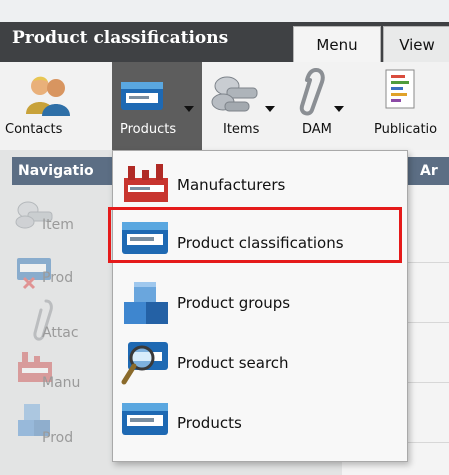 Image resolution: width=449 pixels, height=475 pixels. I want to click on nav-item-attachments: Attac, so click(60, 333).